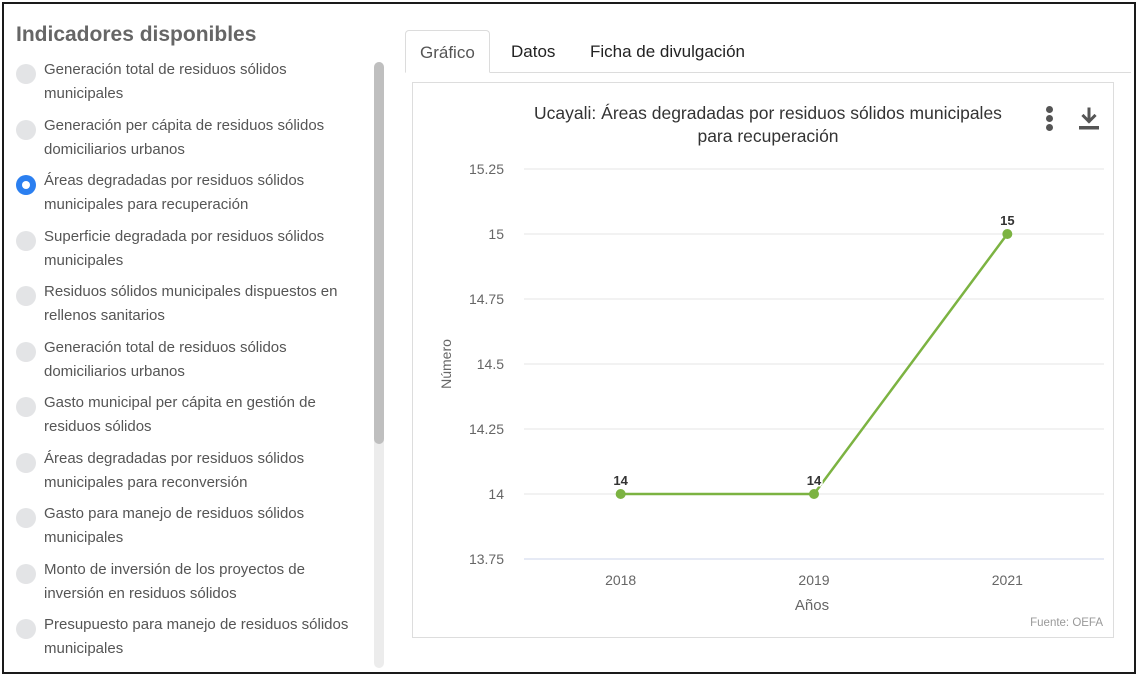 The height and width of the screenshot is (680, 1142). Describe the element at coordinates (486, 559) in the screenshot. I see `y-tick-label: 13.75` at that location.